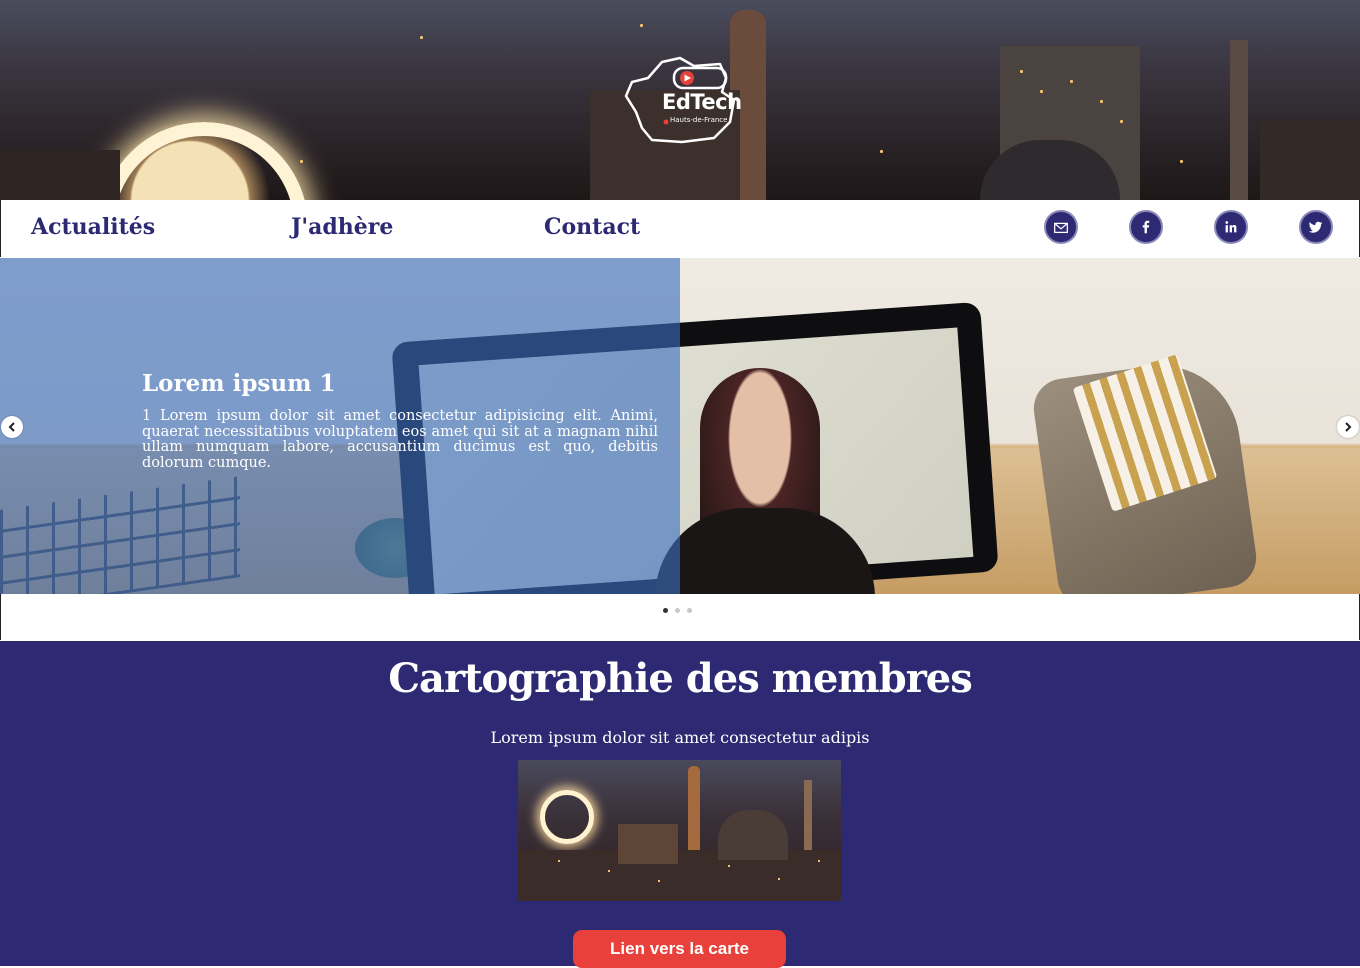 This screenshot has height=968, width=1360. I want to click on logo-region-name: Hauts-de-France, so click(699, 120).